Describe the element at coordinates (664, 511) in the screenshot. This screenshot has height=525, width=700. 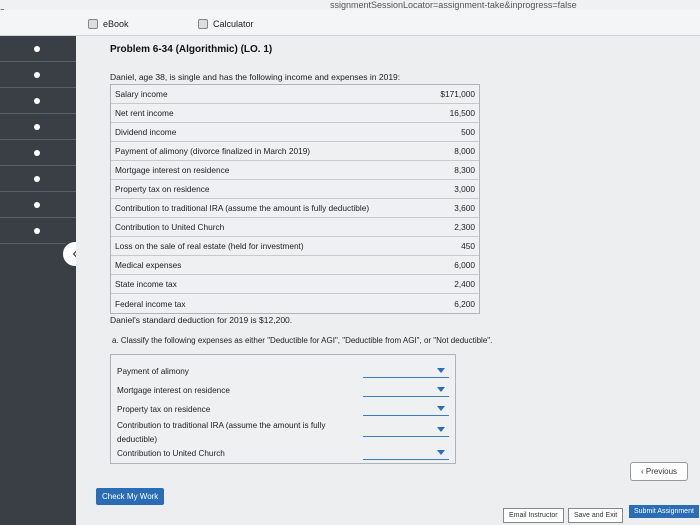
I see `submit-assignment-button: Submit Assignment` at that location.